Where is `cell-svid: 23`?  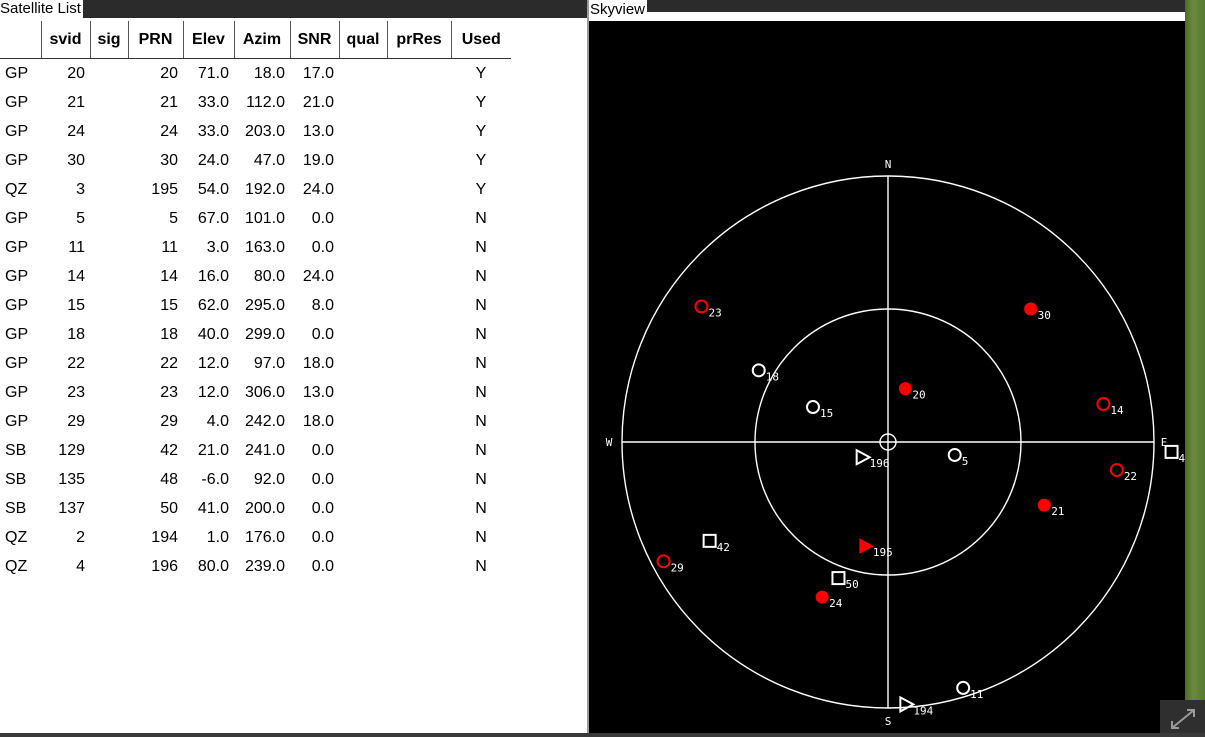
cell-svid: 23 is located at coordinates (76, 392).